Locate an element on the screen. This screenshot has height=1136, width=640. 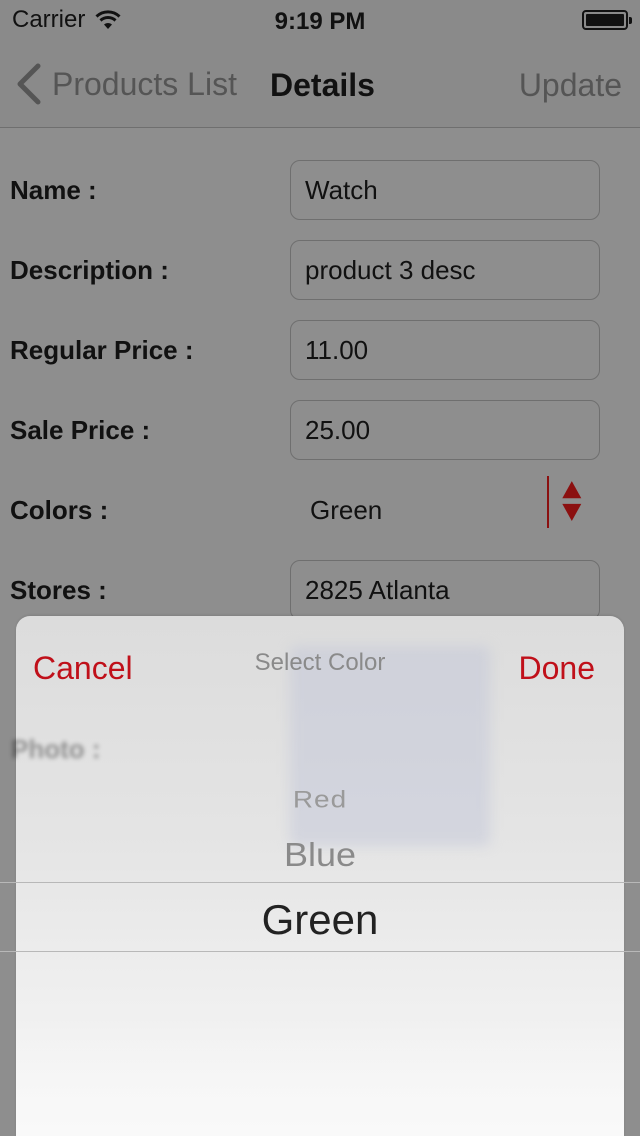
description-row: Description : product 3 desc is located at coordinates (320, 280).